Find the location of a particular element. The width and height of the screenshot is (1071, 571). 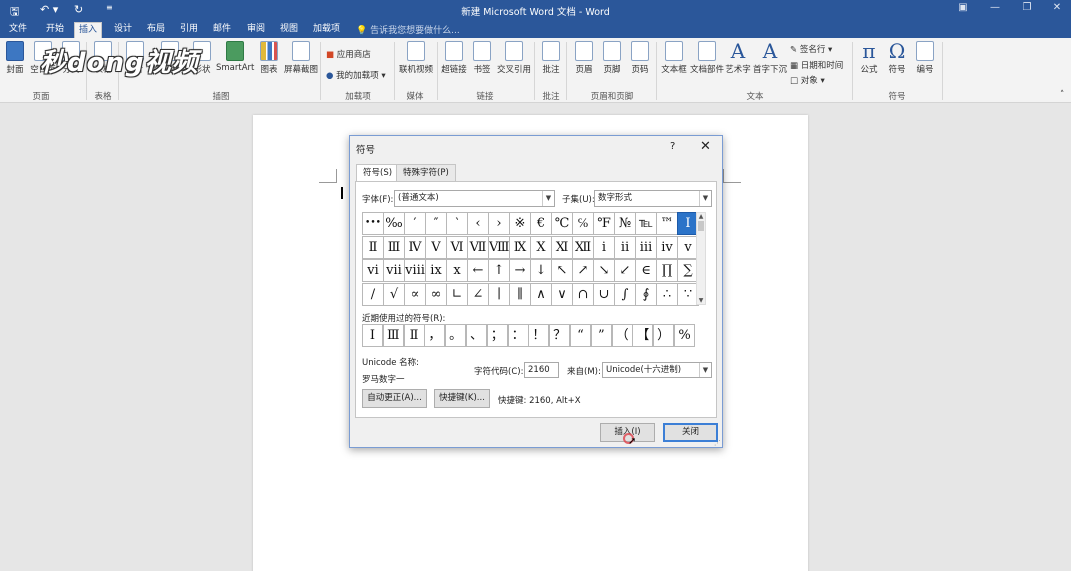

char-code-input: 2160 is located at coordinates (541, 370).